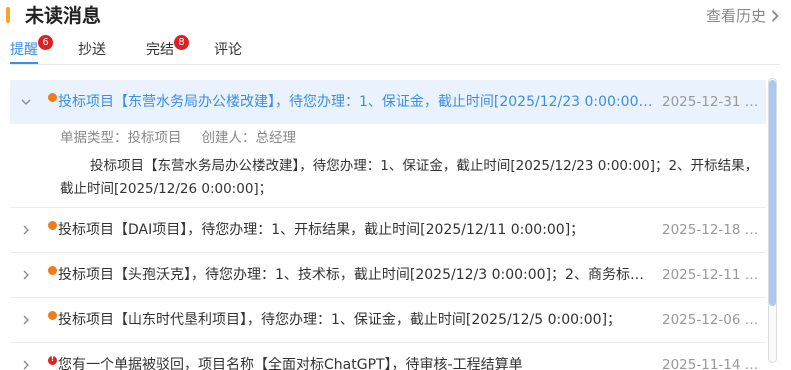 This screenshot has width=791, height=370. What do you see at coordinates (160, 50) in the screenshot?
I see `tab-completed-label: 完结` at bounding box center [160, 50].